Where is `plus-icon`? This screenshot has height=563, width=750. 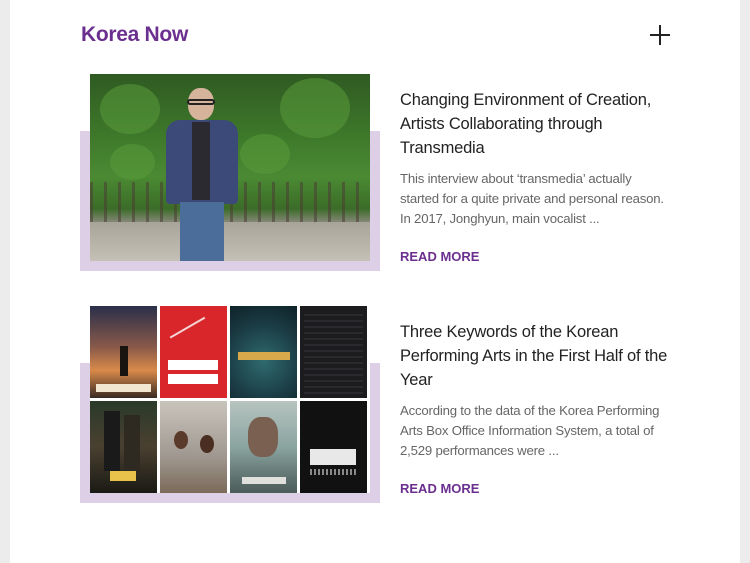
plus-icon is located at coordinates (660, 35).